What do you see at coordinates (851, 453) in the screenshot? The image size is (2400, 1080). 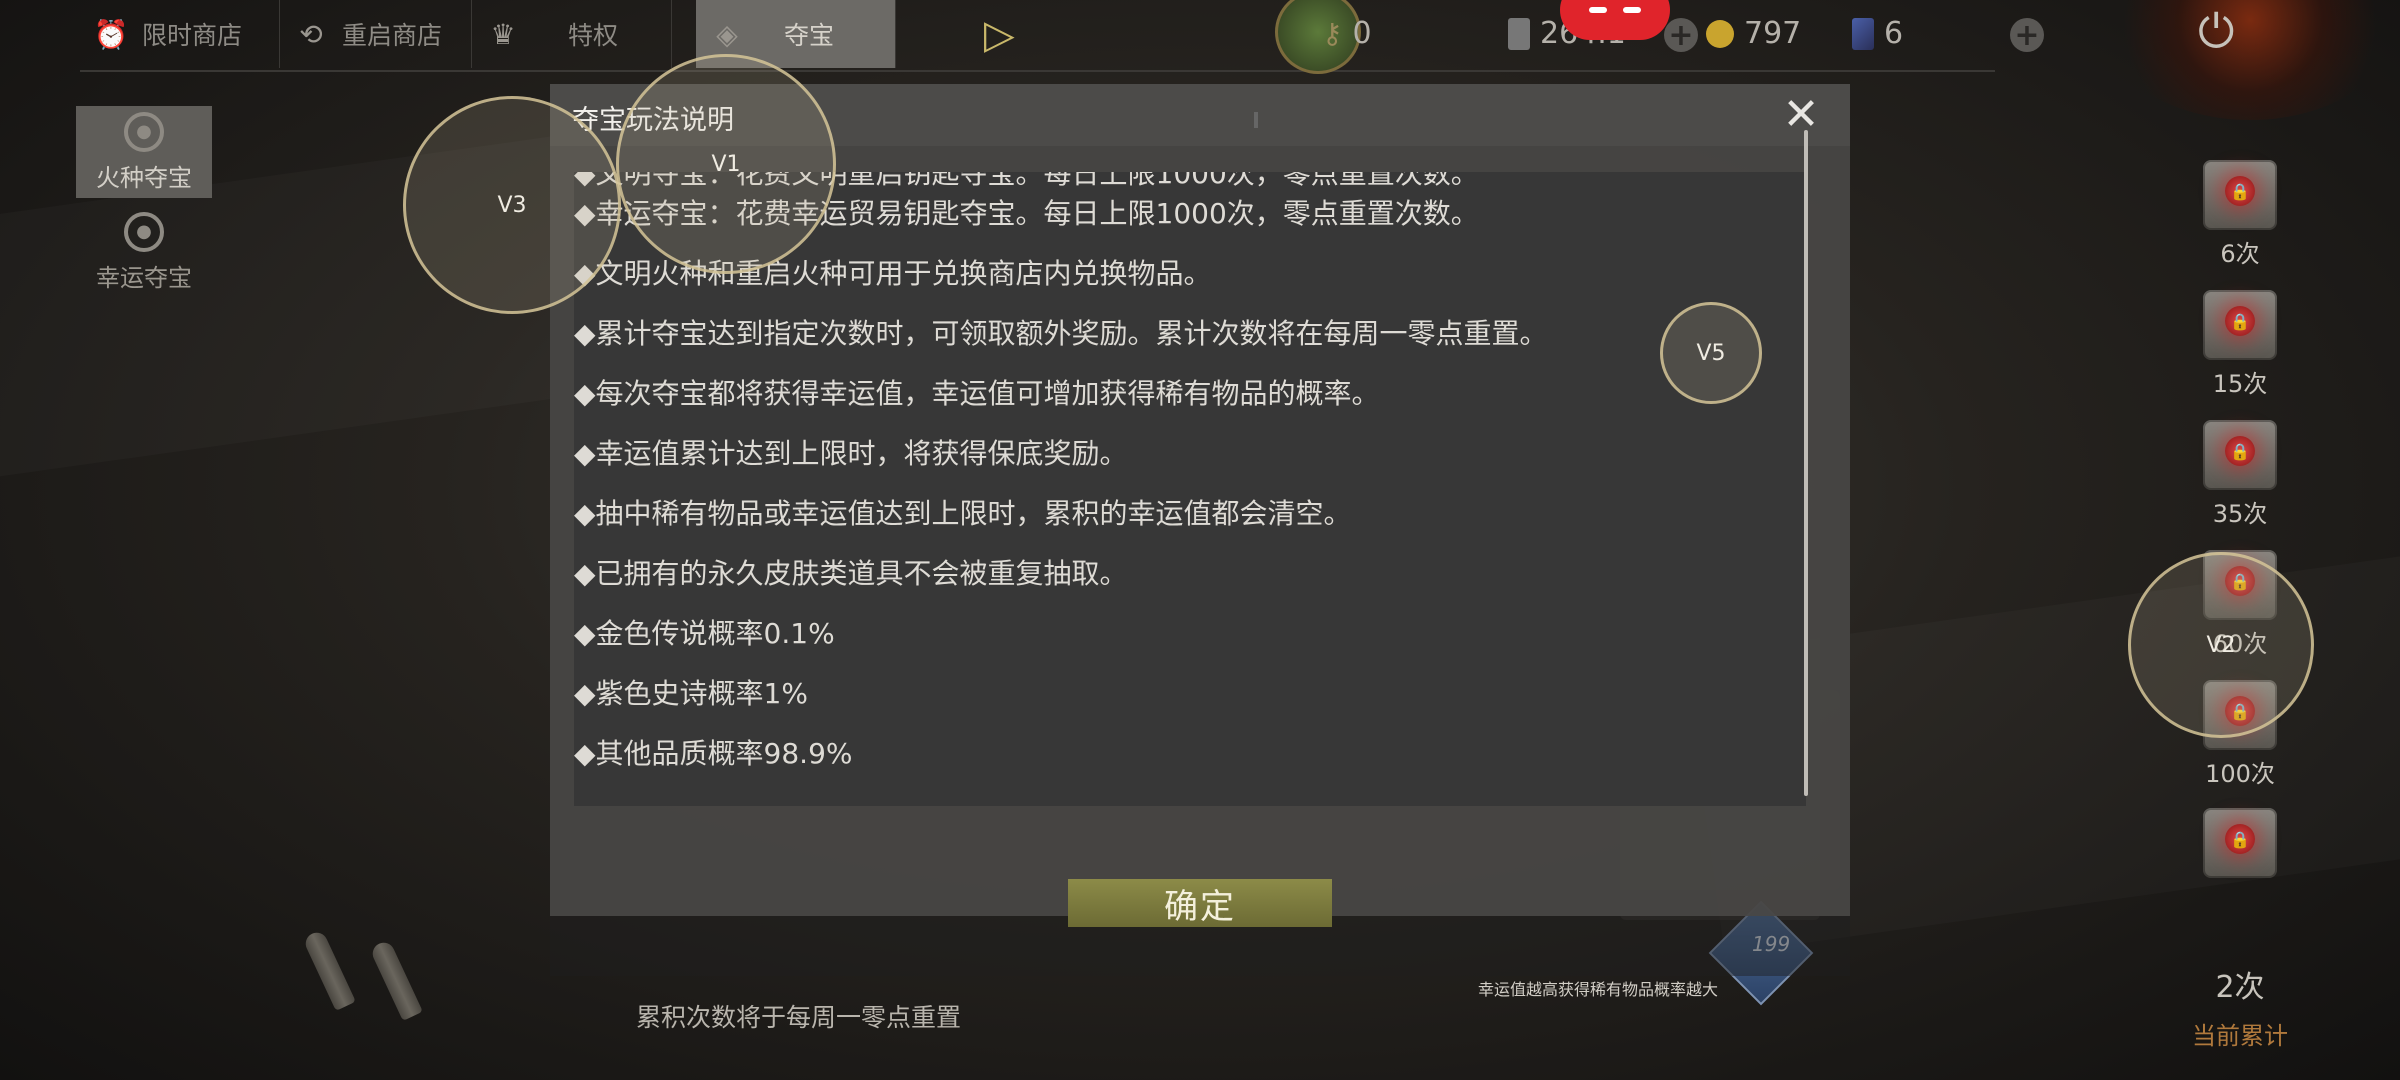 I see `rule-item: ◆幸运值累计达到上限时，将获得保底奖励。` at bounding box center [851, 453].